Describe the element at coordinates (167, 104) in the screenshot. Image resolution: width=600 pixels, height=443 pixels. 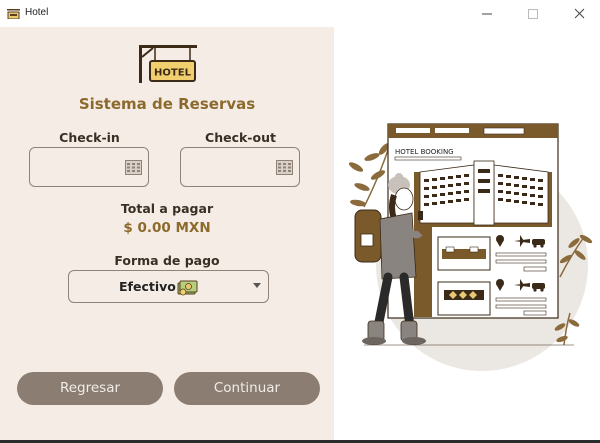
I see `page-title: Sistema de Reservas` at that location.